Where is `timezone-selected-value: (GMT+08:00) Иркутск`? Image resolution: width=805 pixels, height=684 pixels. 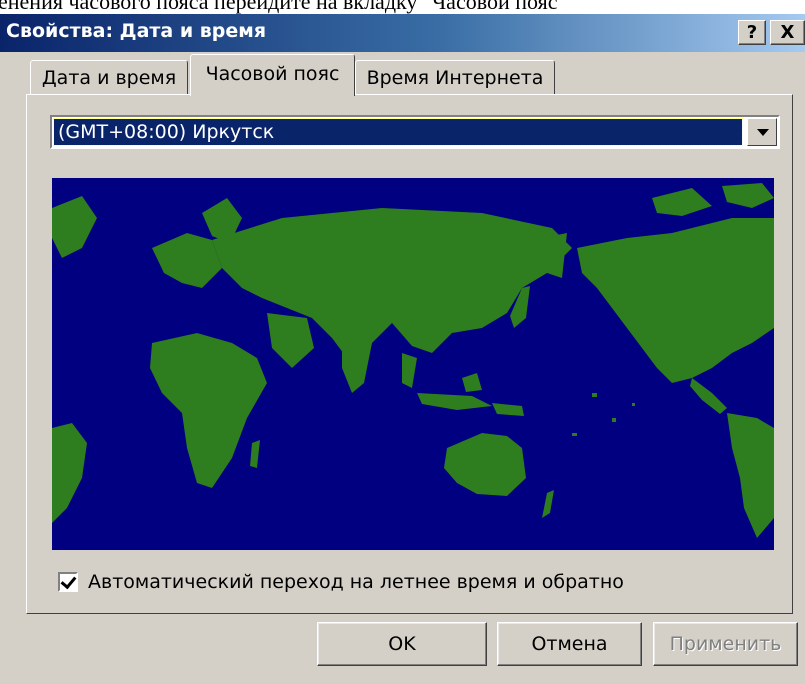 timezone-selected-value: (GMT+08:00) Иркутск is located at coordinates (398, 132).